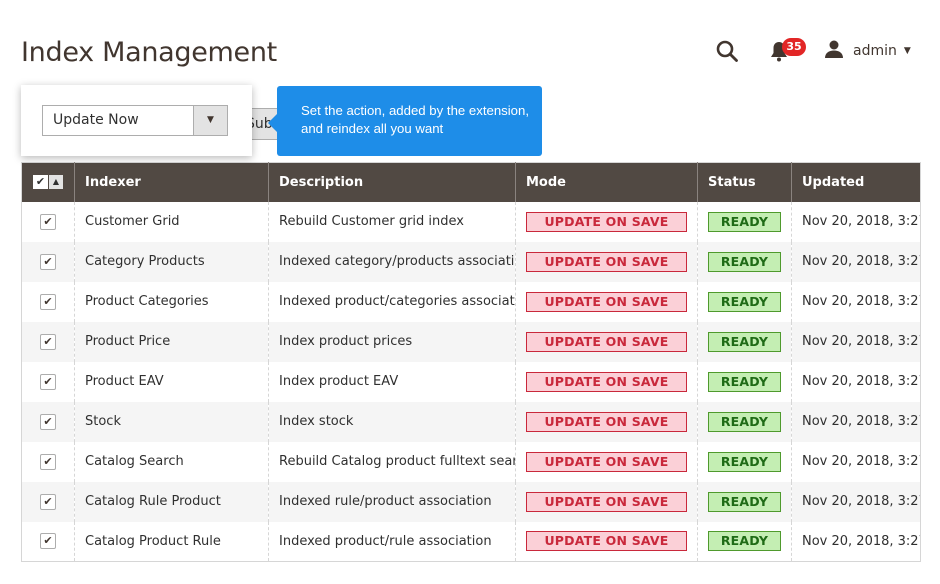  I want to click on mass-select-dropdown-icon: ▲, so click(56, 182).